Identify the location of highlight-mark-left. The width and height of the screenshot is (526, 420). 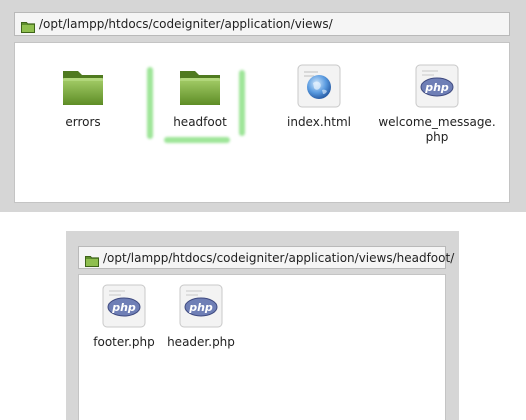
(150, 103).